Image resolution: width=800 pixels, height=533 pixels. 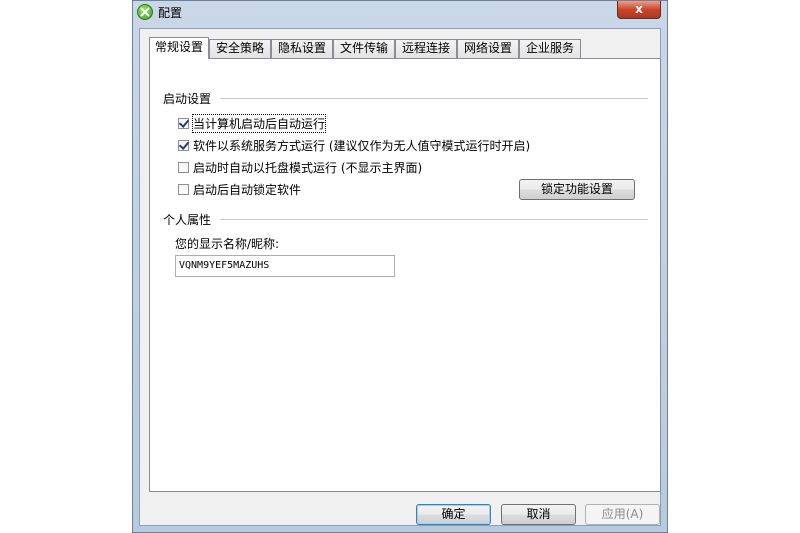 What do you see at coordinates (538, 514) in the screenshot?
I see `cancel-button: 取消` at bounding box center [538, 514].